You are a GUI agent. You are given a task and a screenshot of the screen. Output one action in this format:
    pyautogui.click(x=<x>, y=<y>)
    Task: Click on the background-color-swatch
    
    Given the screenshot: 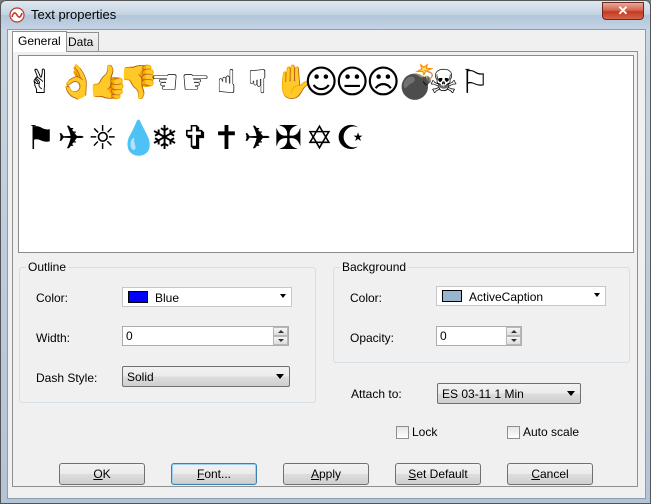 What is the action you would take?
    pyautogui.click(x=452, y=296)
    